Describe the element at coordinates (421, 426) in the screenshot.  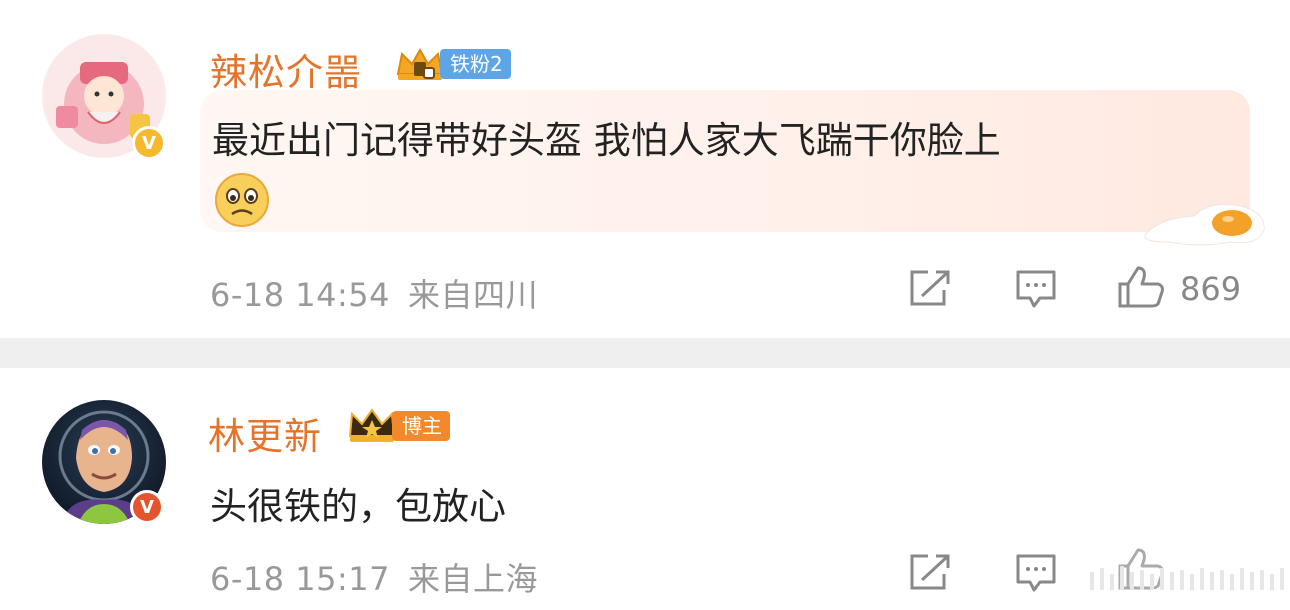
I see `badge-label: 博主` at that location.